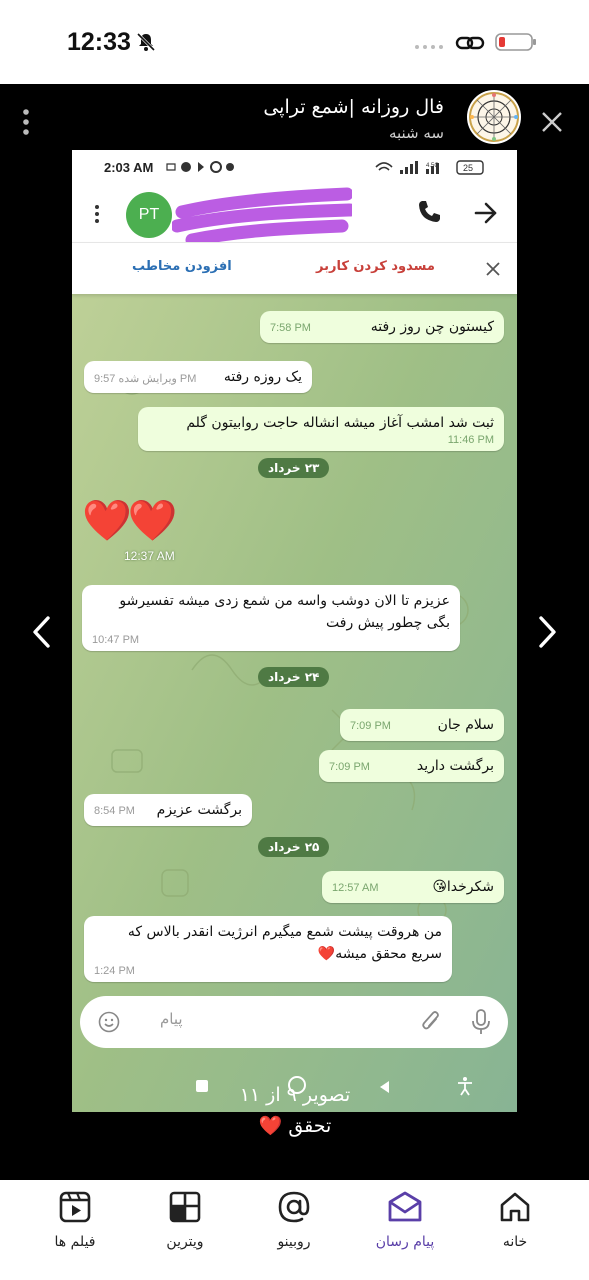 Image resolution: width=589 pixels, height=1280 pixels. I want to click on post-day: سه شنبه, so click(416, 133).